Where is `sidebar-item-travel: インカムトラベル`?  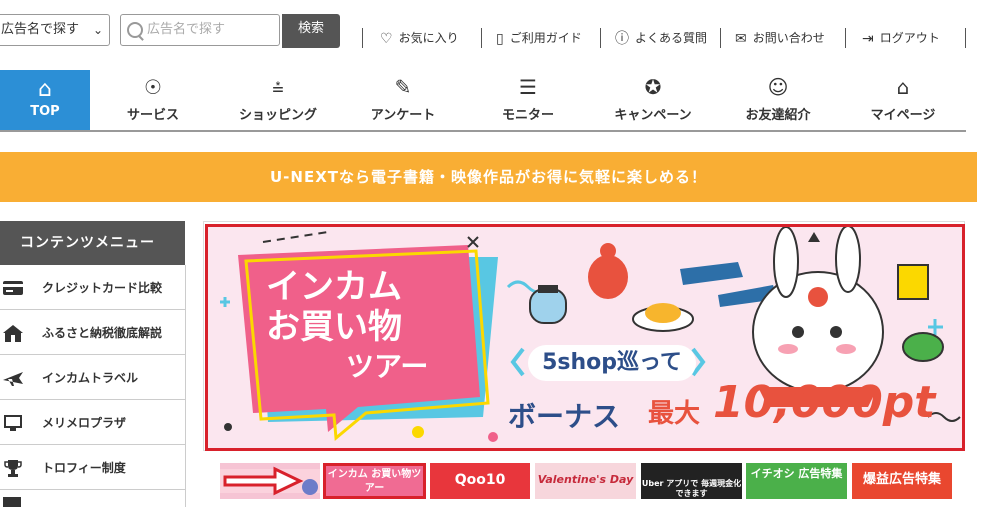
sidebar-item-travel: インカムトラベル is located at coordinates (92, 378).